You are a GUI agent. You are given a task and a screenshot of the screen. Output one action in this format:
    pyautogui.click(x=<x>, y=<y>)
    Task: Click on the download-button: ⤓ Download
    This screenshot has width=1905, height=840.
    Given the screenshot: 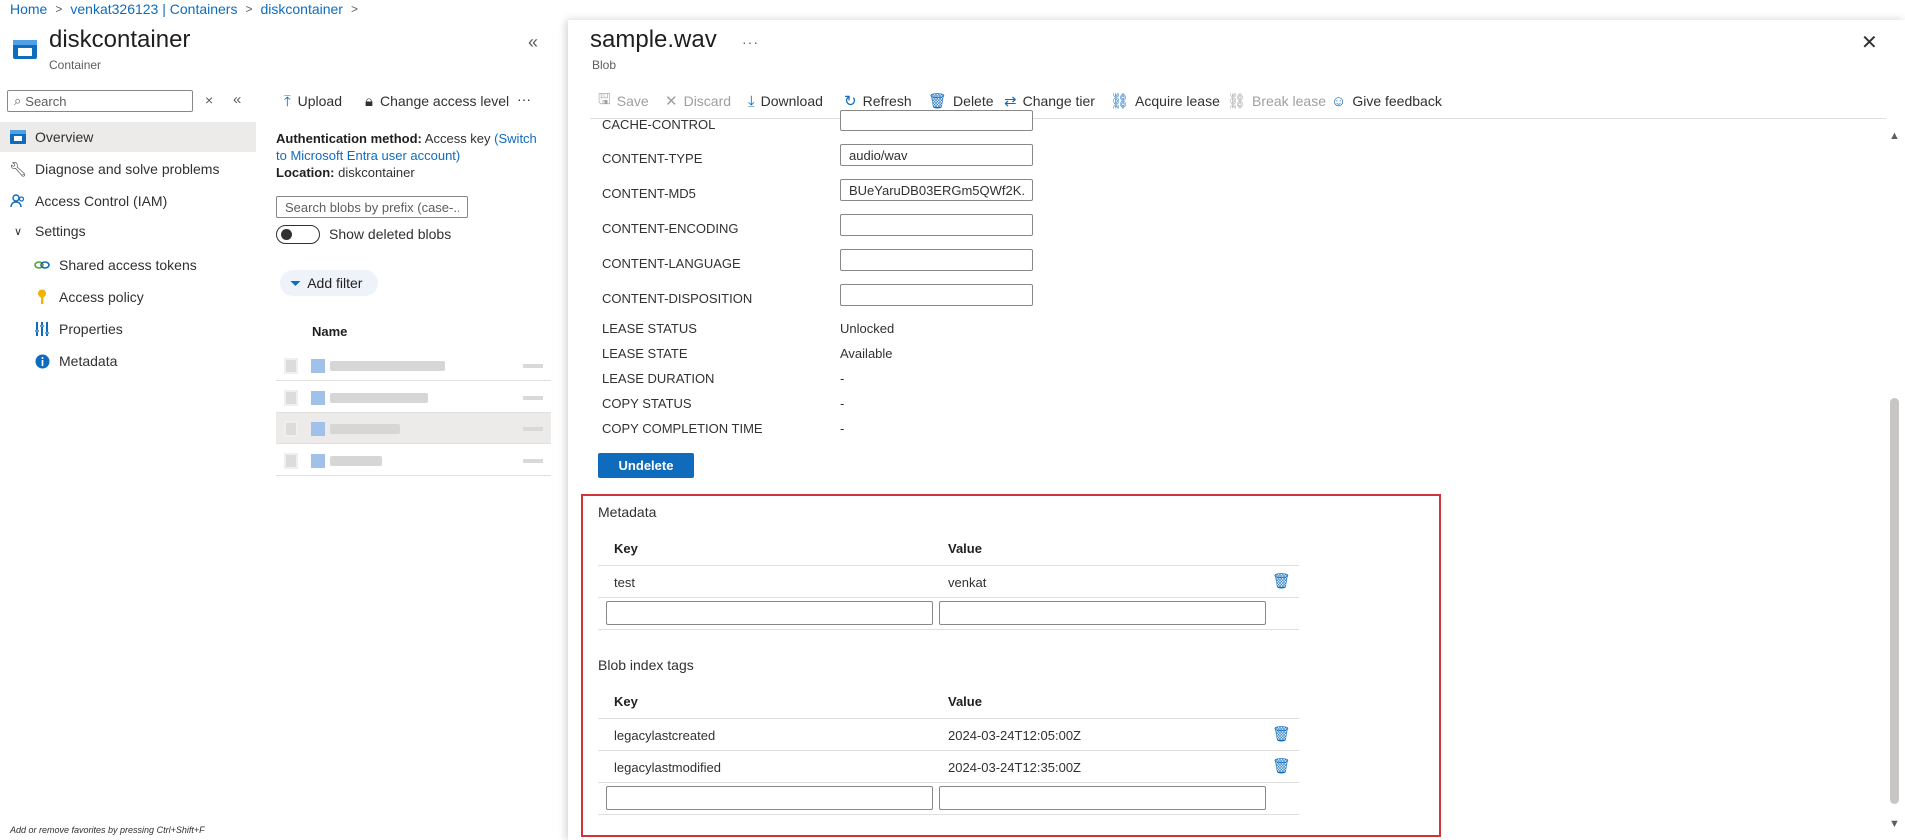 What is the action you would take?
    pyautogui.click(x=785, y=101)
    